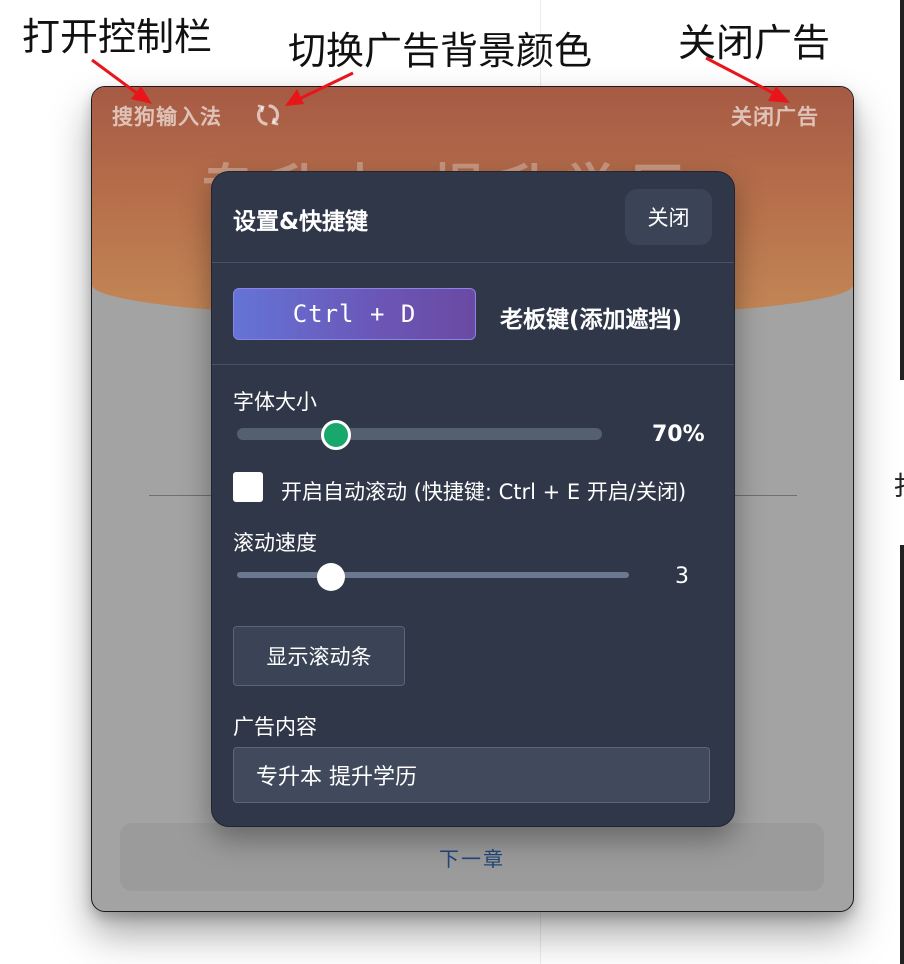  What do you see at coordinates (167, 116) in the screenshot?
I see `ad-brand: 搜狗输入法` at bounding box center [167, 116].